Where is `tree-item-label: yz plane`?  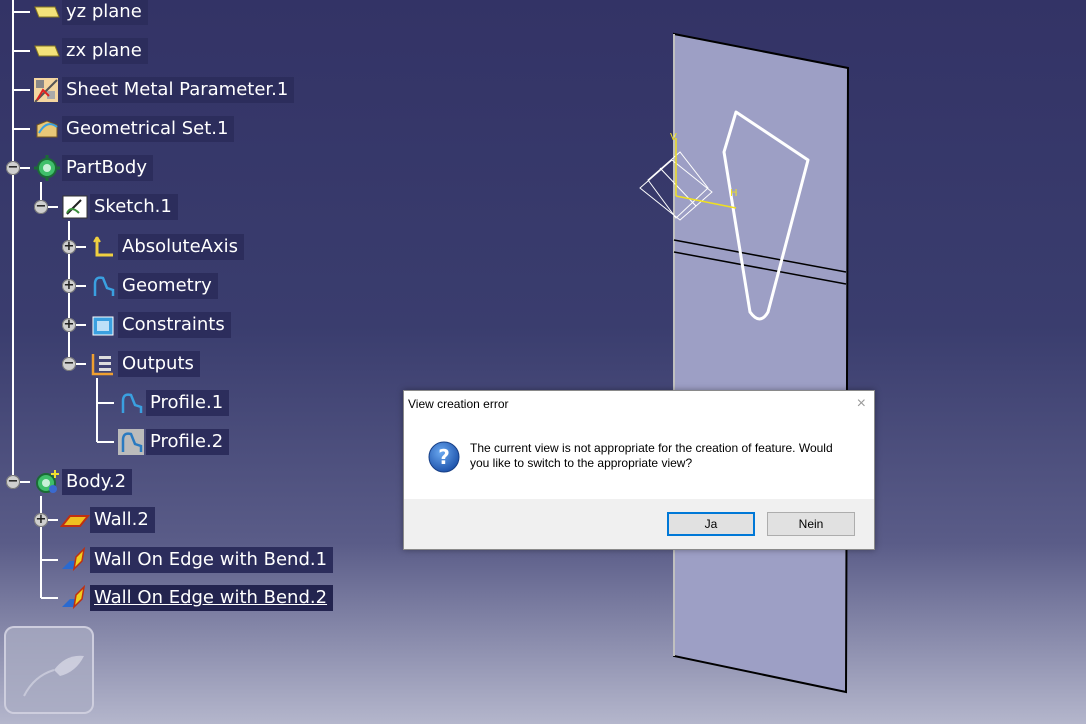
tree-item-label: yz plane is located at coordinates (105, 12).